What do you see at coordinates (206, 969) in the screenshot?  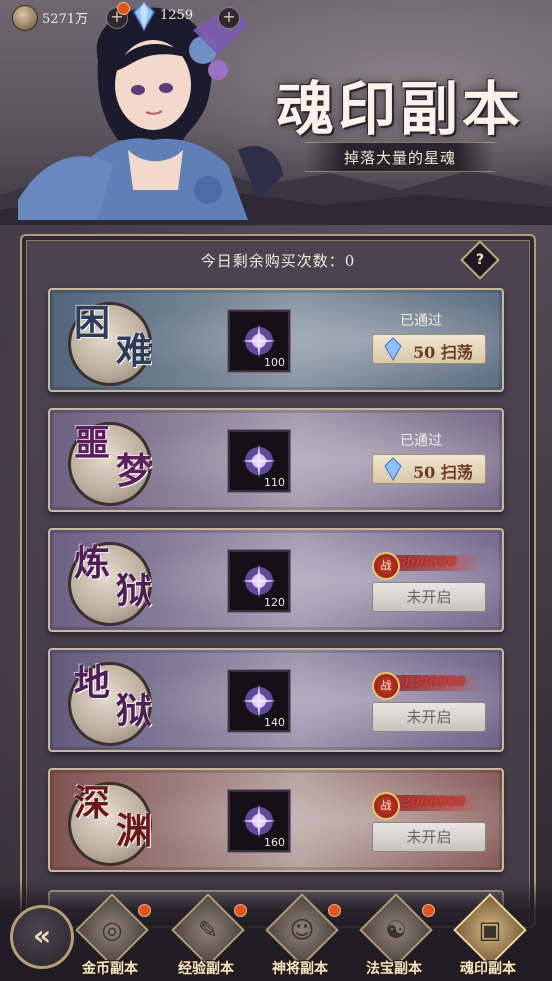 I see `tab-label: 经验副本` at bounding box center [206, 969].